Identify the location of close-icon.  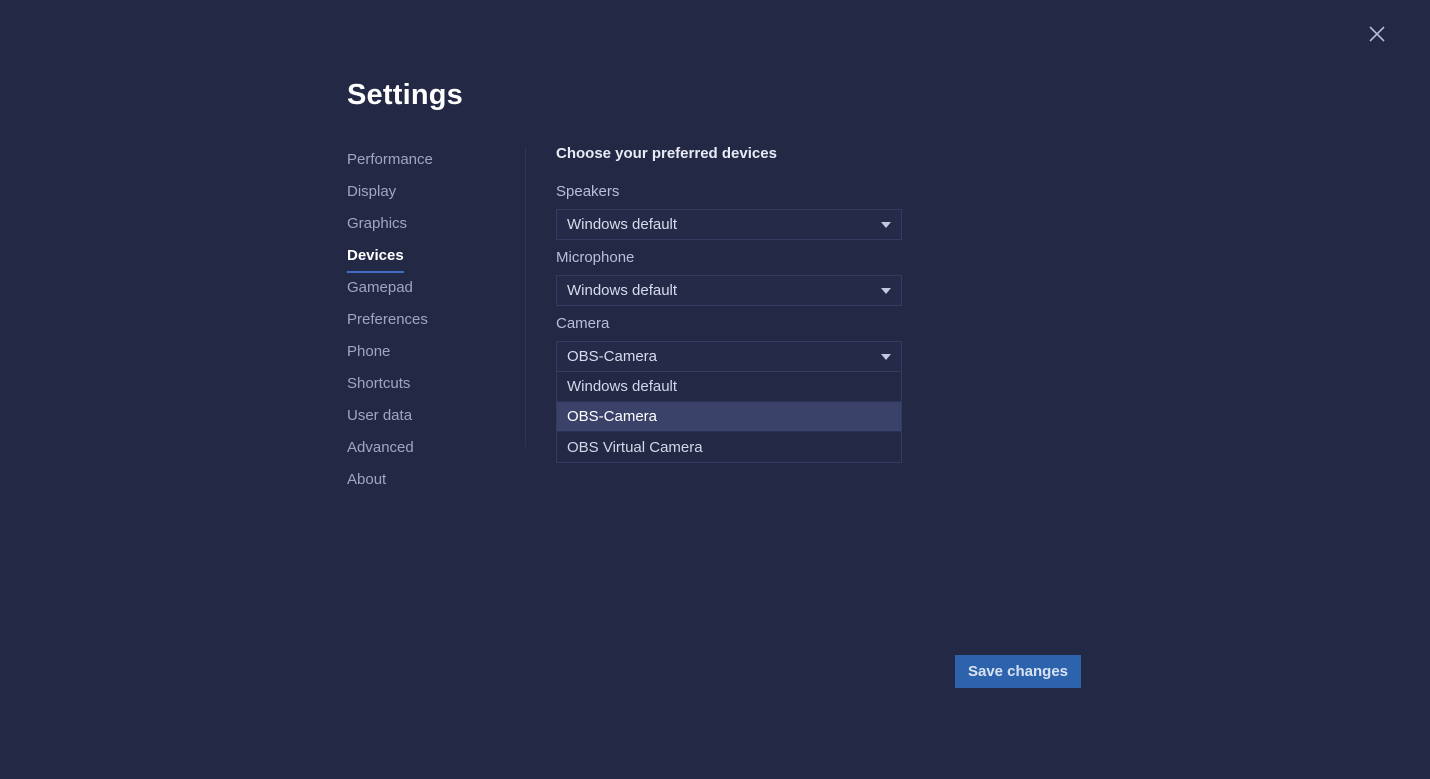
(1377, 34).